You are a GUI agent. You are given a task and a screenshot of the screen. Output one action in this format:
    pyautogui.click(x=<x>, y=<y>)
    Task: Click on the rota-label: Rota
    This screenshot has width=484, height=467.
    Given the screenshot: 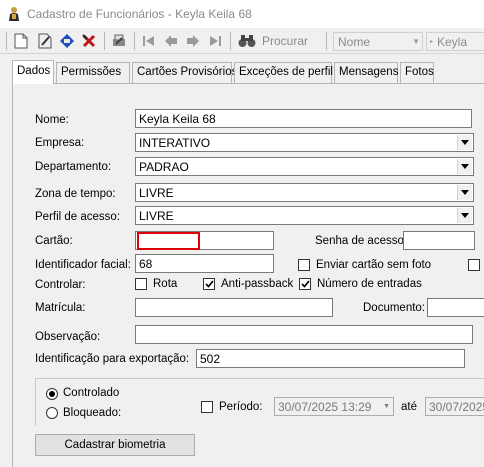 What is the action you would take?
    pyautogui.click(x=165, y=284)
    